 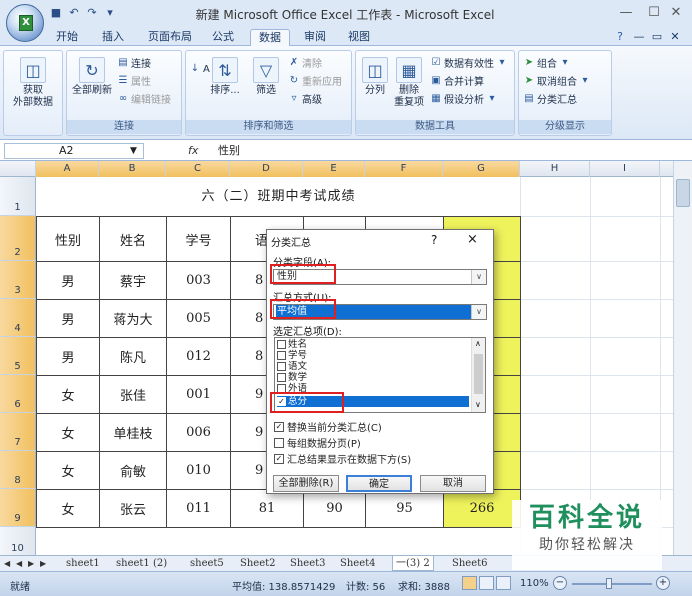 What do you see at coordinates (133, 319) in the screenshot?
I see `table-cell: 蒋为大` at bounding box center [133, 319].